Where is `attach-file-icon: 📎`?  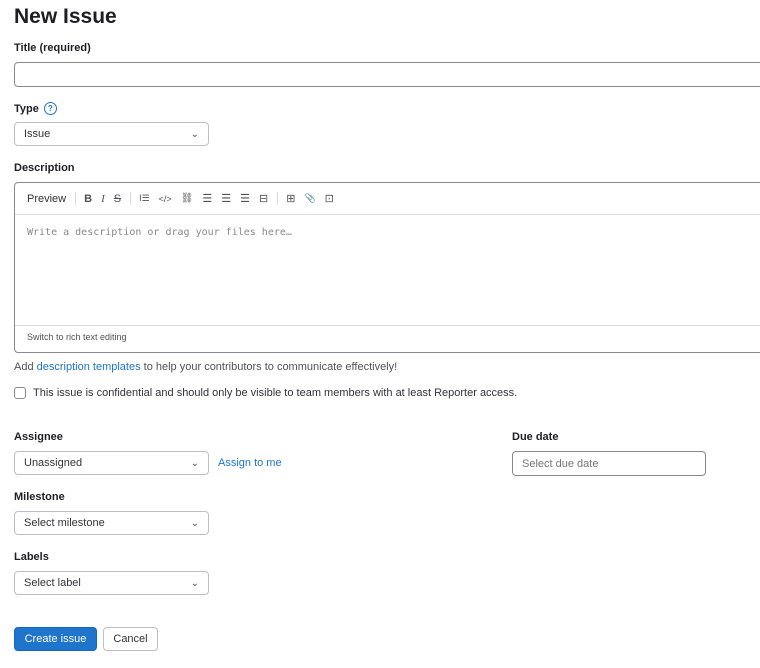 attach-file-icon: 📎 is located at coordinates (309, 198).